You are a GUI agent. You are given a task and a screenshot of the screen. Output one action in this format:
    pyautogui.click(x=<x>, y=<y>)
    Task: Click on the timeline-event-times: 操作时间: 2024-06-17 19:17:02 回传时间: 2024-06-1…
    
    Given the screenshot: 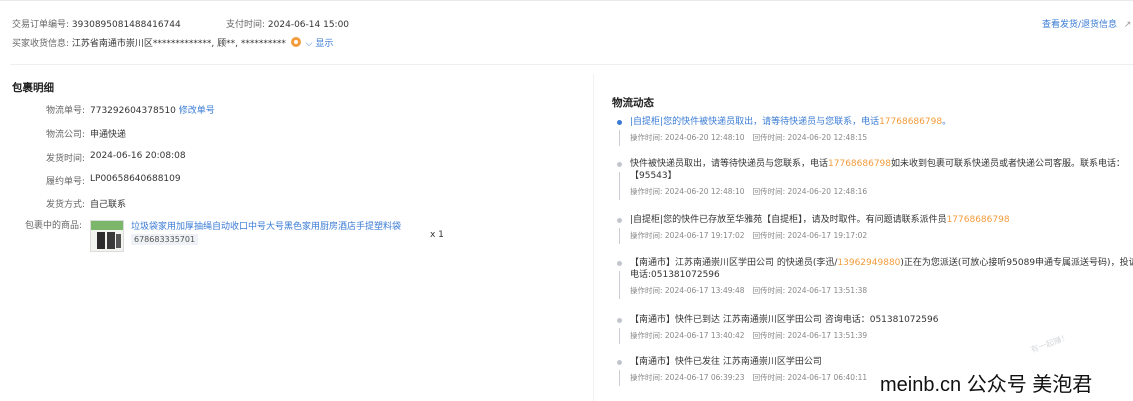 What is the action you would take?
    pyautogui.click(x=749, y=235)
    